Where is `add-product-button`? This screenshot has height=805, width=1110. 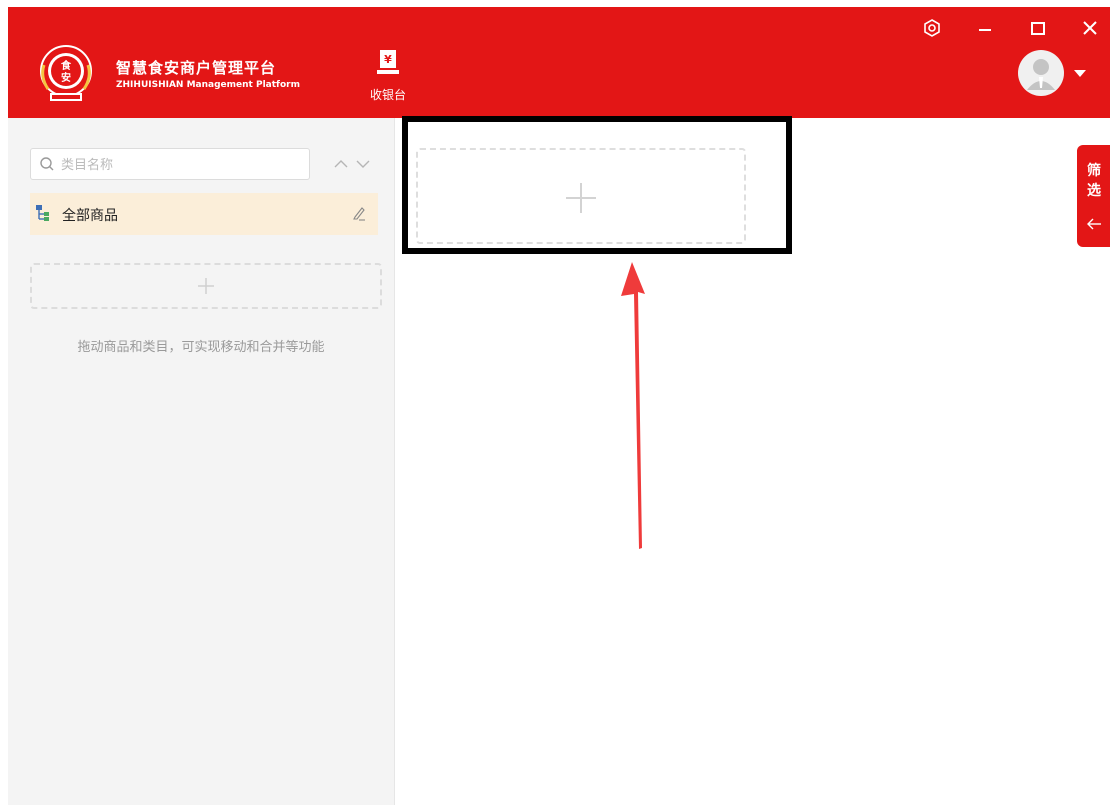 add-product-button is located at coordinates (581, 196).